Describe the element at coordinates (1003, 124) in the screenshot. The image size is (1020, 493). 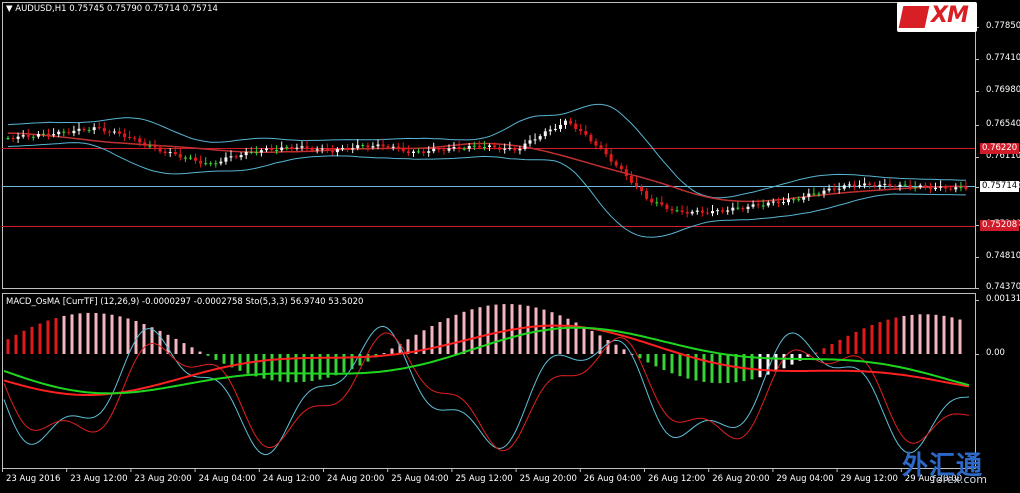
I see `price-axis-label: 0.76540` at that location.